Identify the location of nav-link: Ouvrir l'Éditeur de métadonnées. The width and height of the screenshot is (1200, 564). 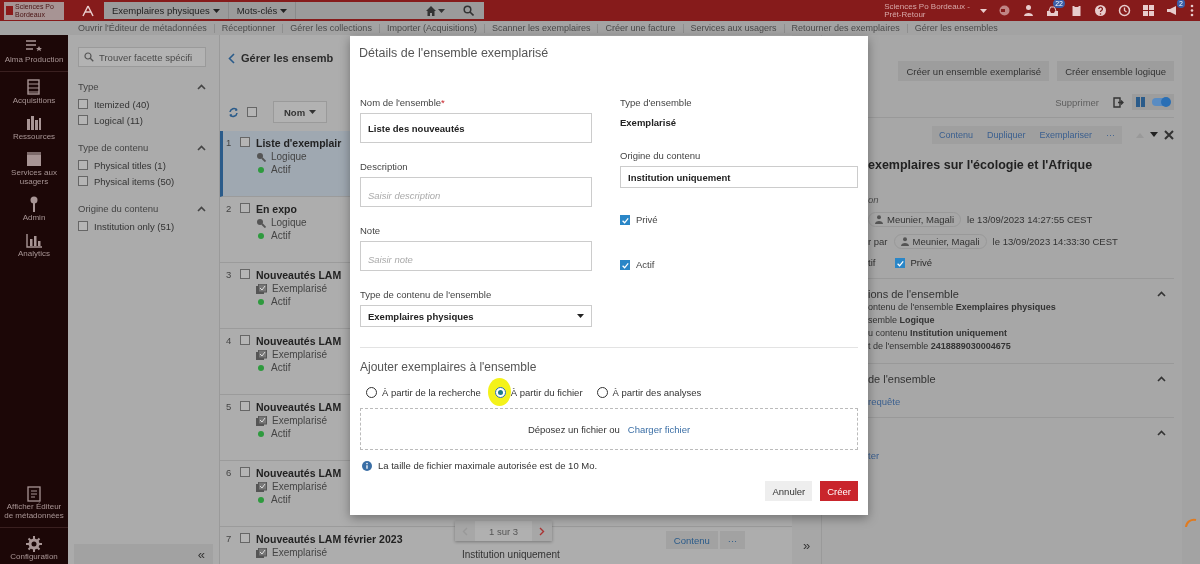
(146, 28).